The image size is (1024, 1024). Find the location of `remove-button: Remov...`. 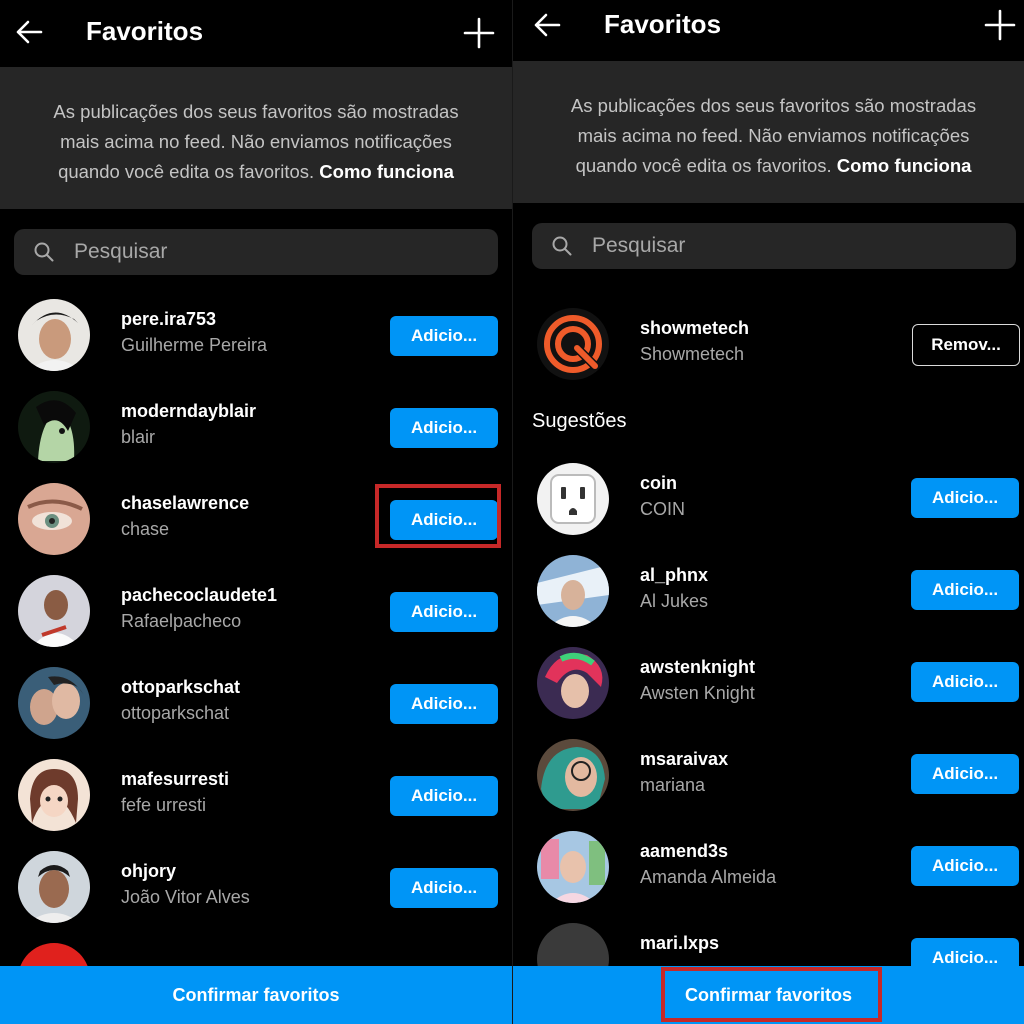

remove-button: Remov... is located at coordinates (966, 345).